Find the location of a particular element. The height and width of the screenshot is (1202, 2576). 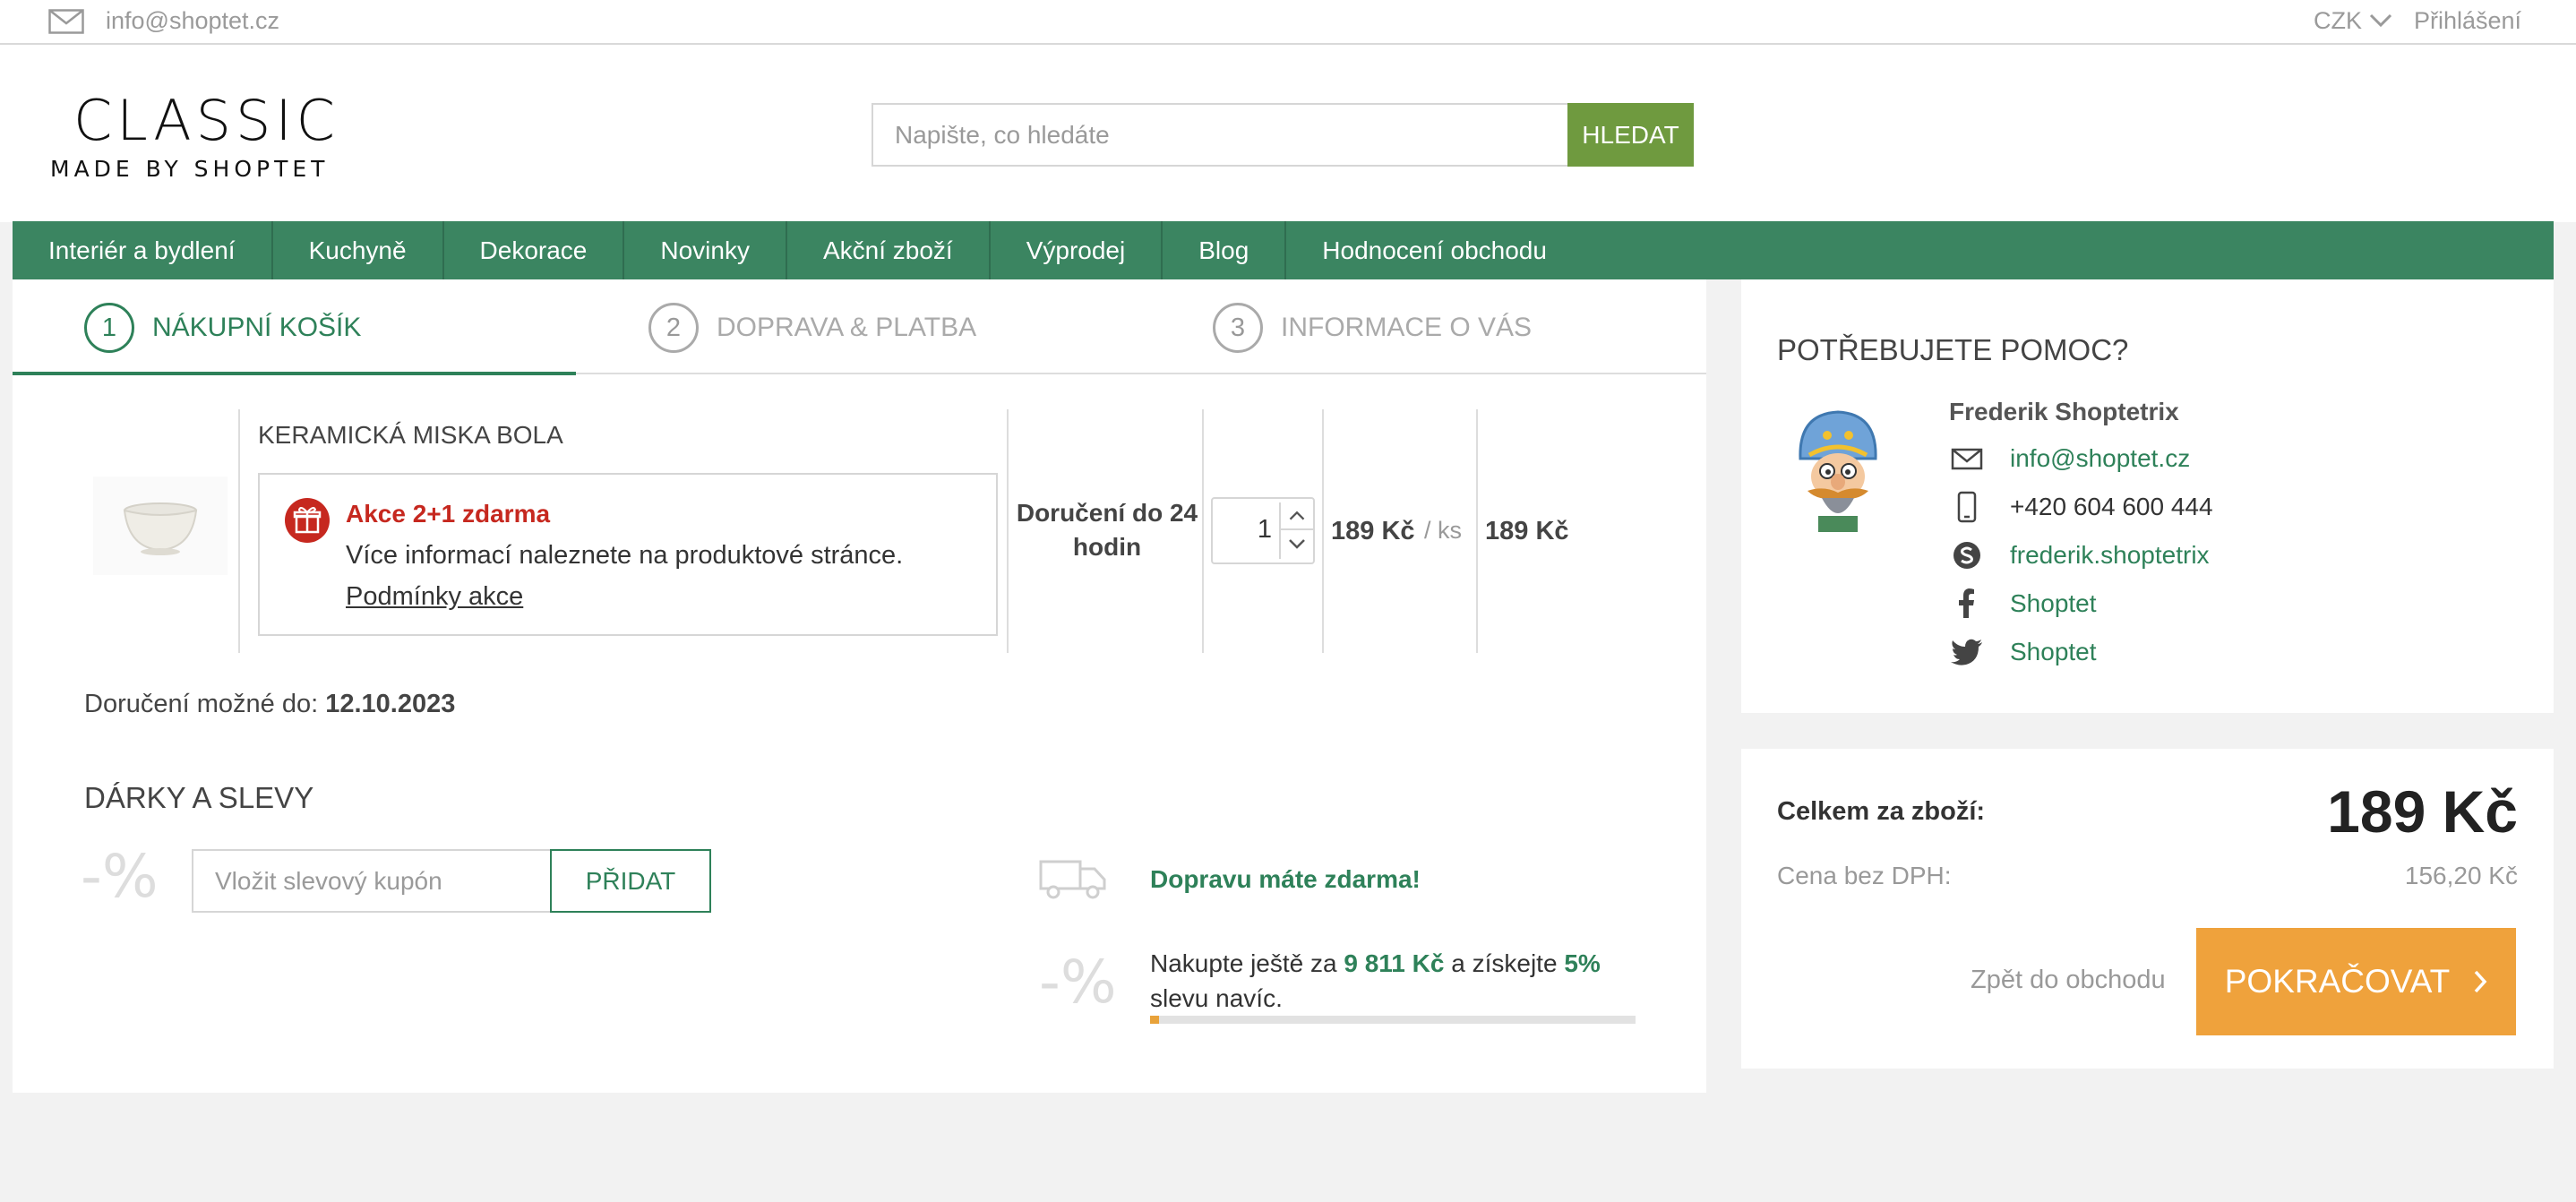

net-price-value: 156,20 Kč is located at coordinates (2461, 875).